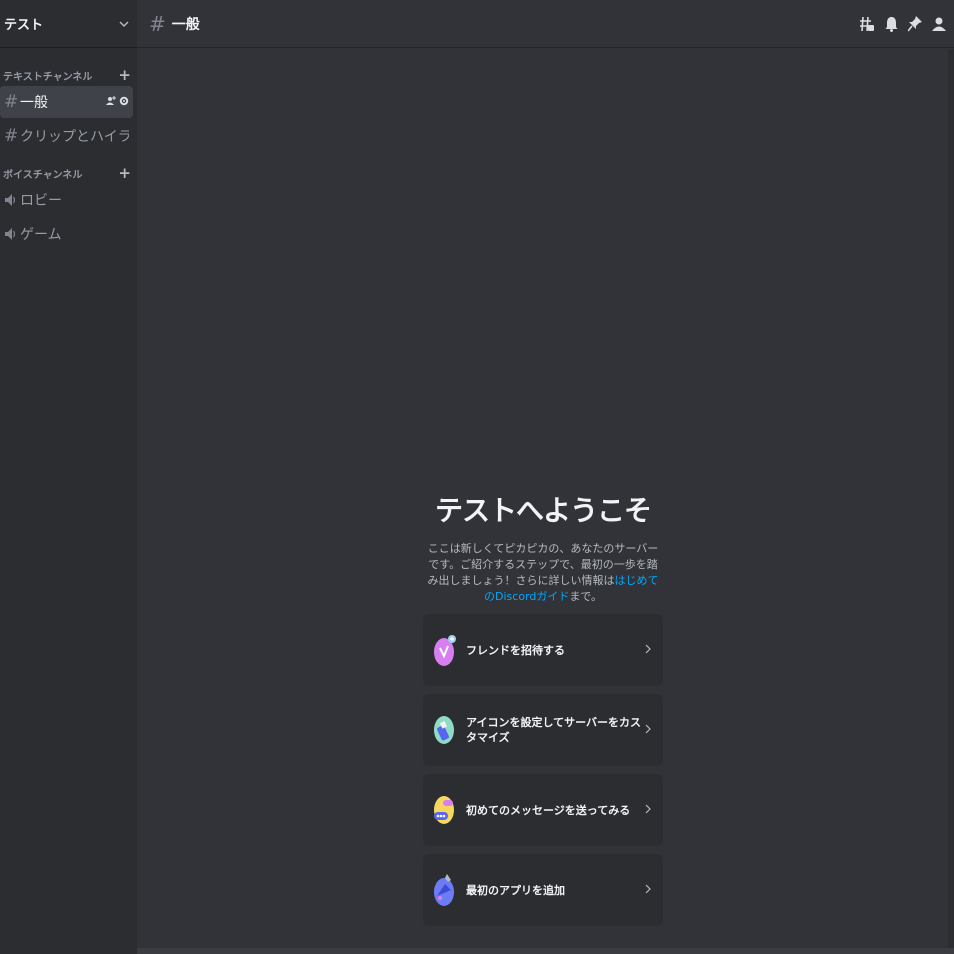 This screenshot has width=954, height=954. What do you see at coordinates (554, 730) in the screenshot?
I see `card-label: アイコンを設定してサーバーをカスタマイズ` at bounding box center [554, 730].